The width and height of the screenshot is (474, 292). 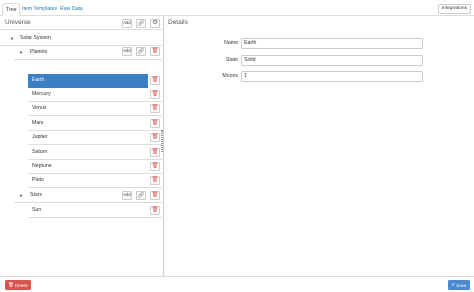 What do you see at coordinates (332, 60) in the screenshot?
I see `state-field: Solid` at bounding box center [332, 60].